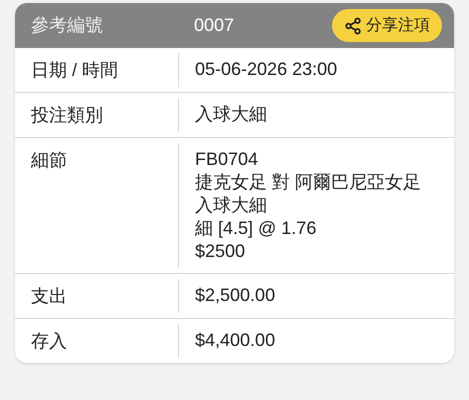  What do you see at coordinates (220, 251) in the screenshot?
I see `field-value: $2500` at bounding box center [220, 251].